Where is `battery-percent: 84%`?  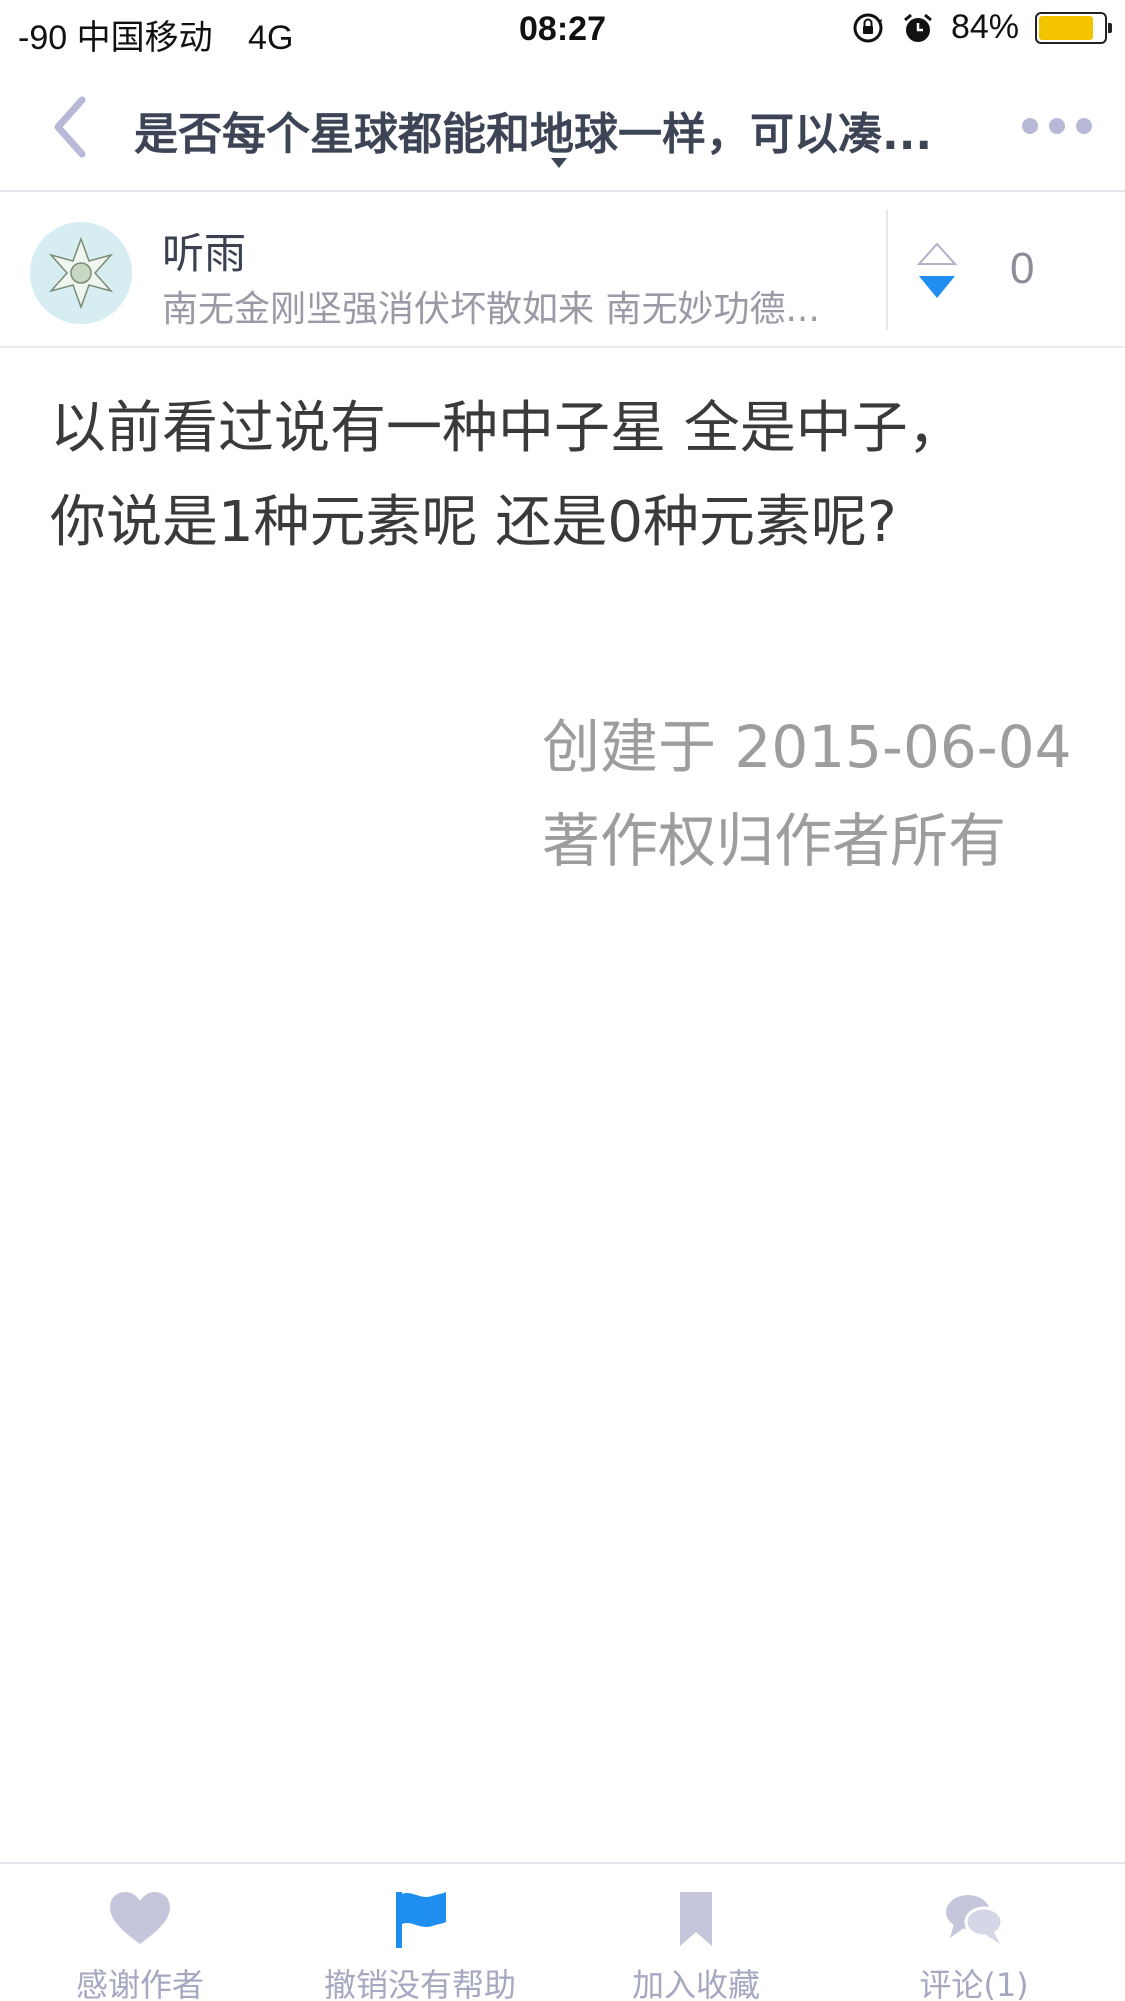
battery-percent: 84% is located at coordinates (984, 27).